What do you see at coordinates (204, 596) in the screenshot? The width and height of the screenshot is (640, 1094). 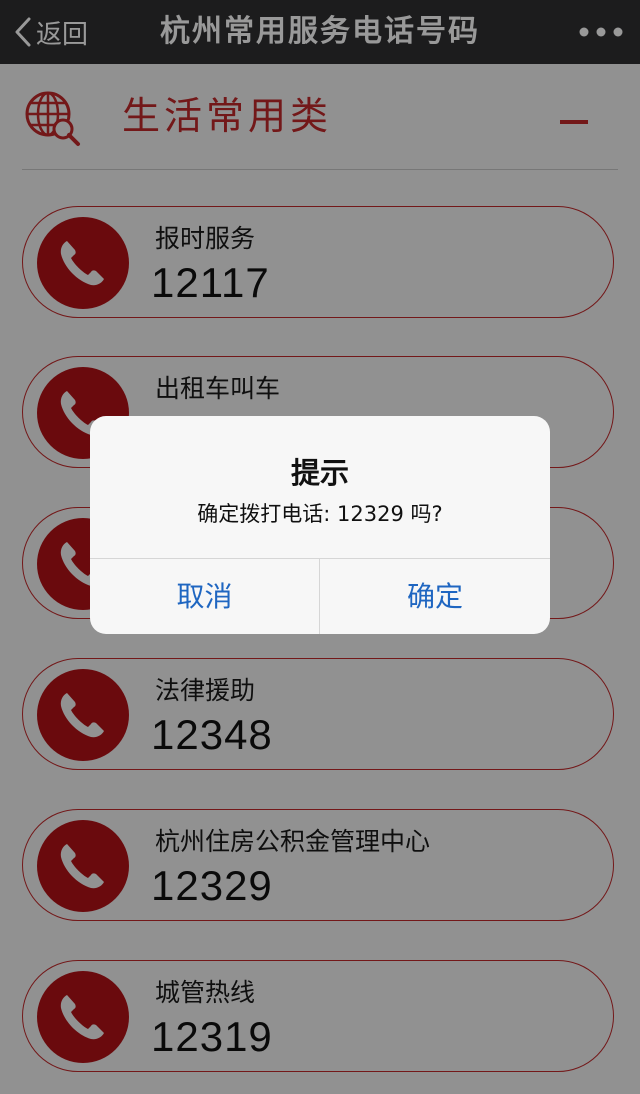 I see `cancel-button: 取消` at bounding box center [204, 596].